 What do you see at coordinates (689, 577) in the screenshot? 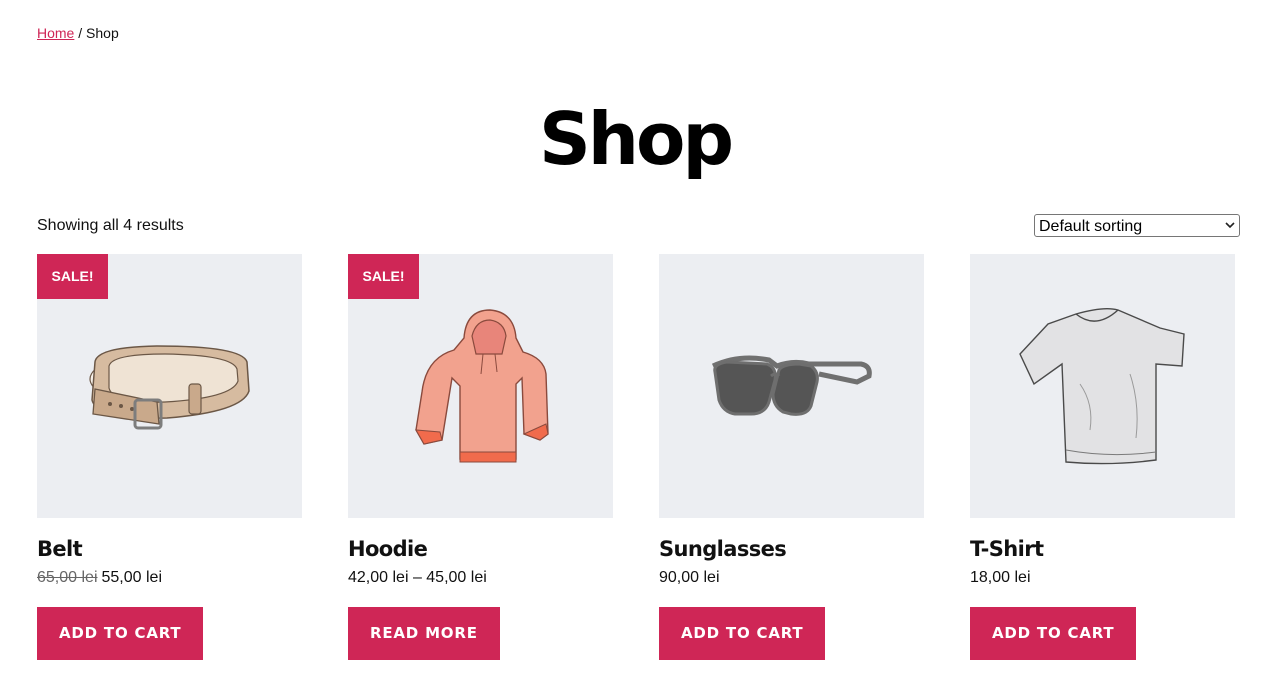
I see `product-price: 90,00 lei` at bounding box center [689, 577].